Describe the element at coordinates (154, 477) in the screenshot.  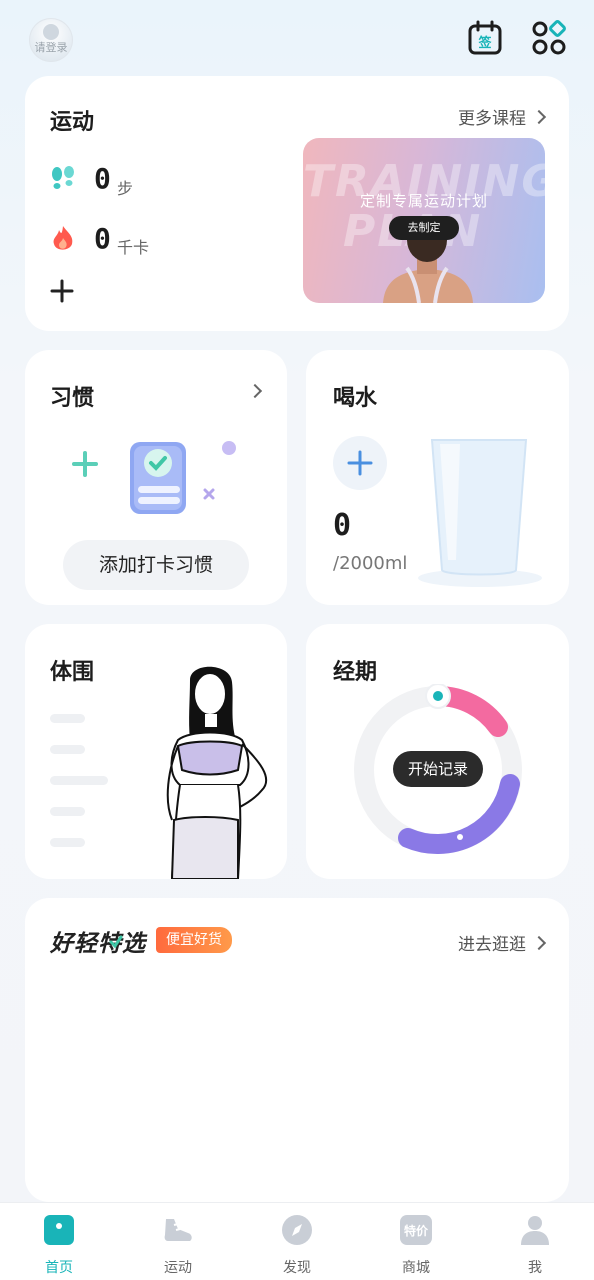
I see `habit-illustration` at that location.